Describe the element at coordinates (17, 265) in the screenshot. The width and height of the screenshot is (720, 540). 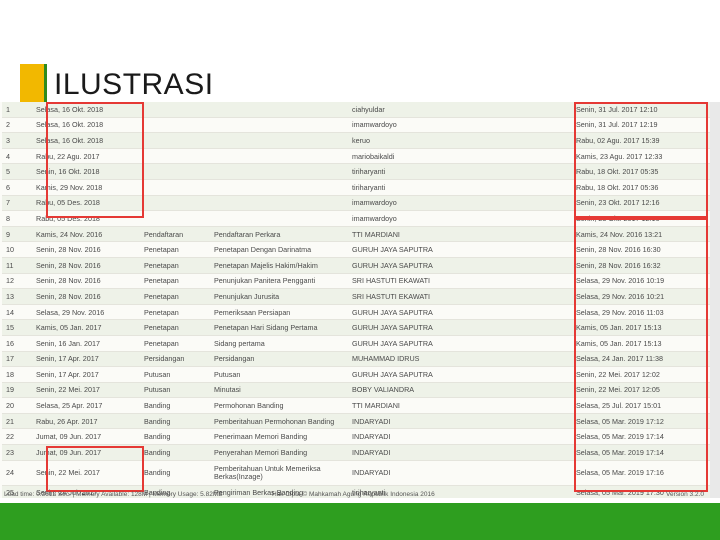
I see `cell-no: 11` at that location.